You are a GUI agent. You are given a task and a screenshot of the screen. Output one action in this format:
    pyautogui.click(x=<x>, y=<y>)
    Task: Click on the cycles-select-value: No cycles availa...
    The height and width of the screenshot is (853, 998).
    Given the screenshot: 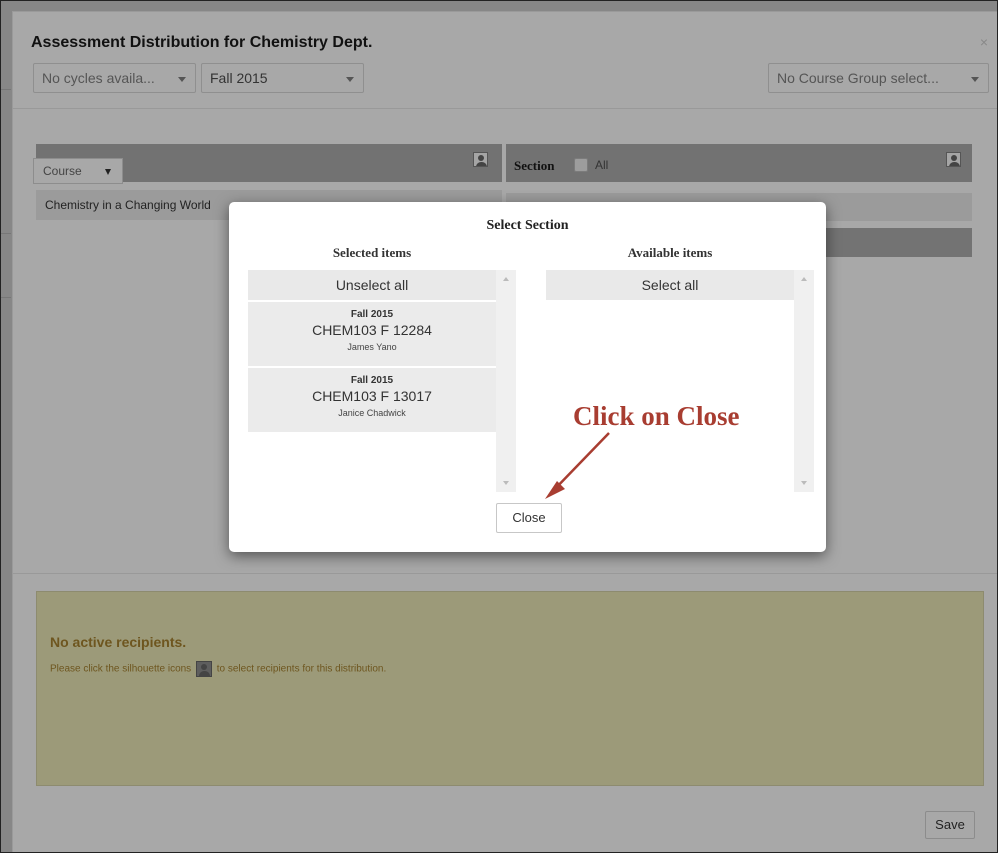 What is the action you would take?
    pyautogui.click(x=98, y=78)
    